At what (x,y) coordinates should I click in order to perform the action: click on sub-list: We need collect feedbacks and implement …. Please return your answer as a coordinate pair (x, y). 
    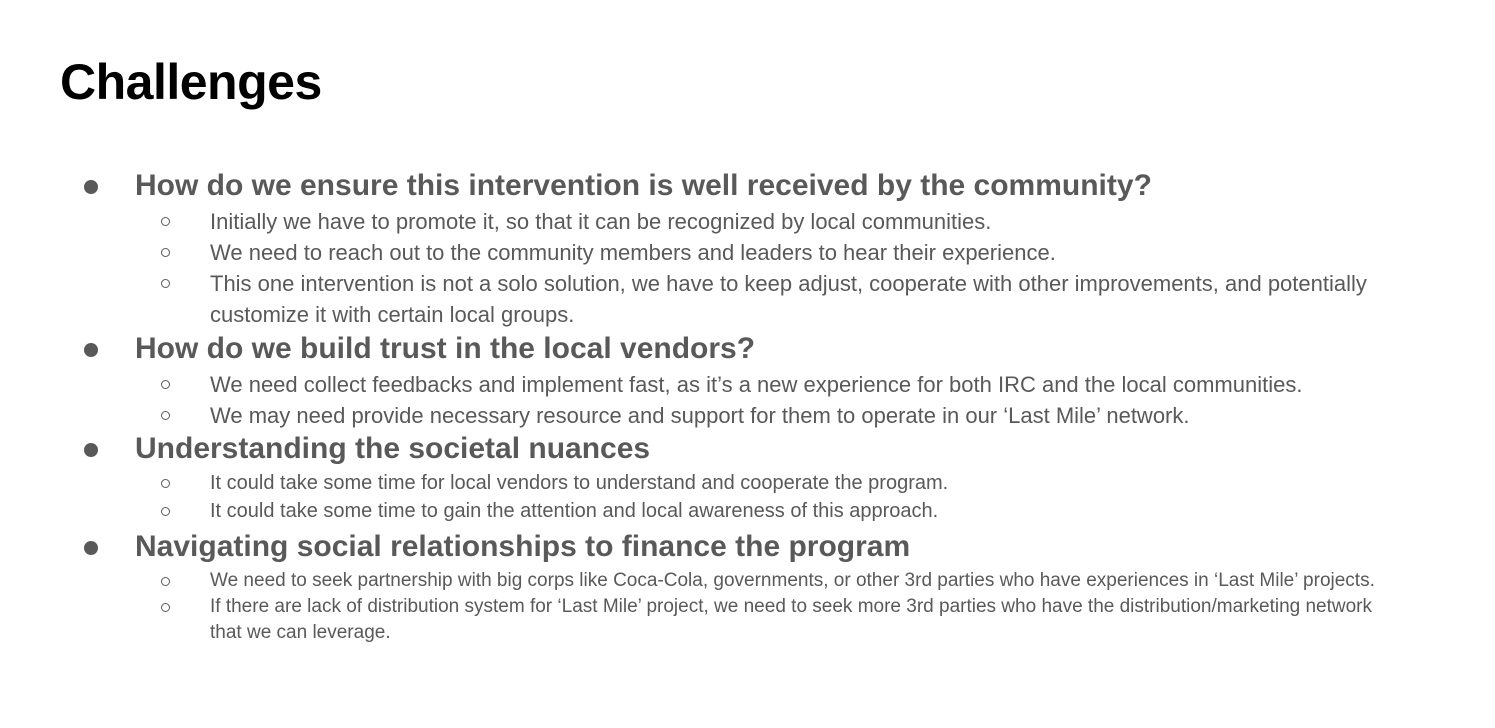
    Looking at the image, I should click on (815, 400).